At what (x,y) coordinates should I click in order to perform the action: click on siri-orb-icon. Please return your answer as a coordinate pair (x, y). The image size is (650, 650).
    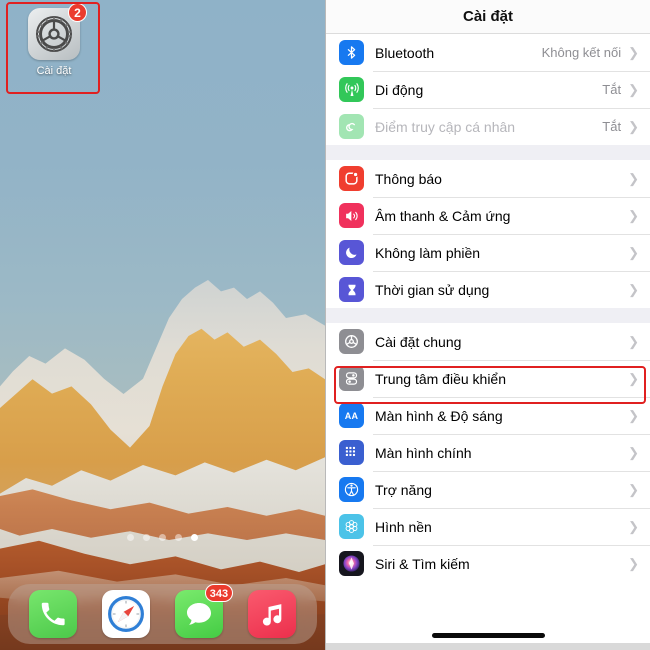
    Looking at the image, I should click on (351, 563).